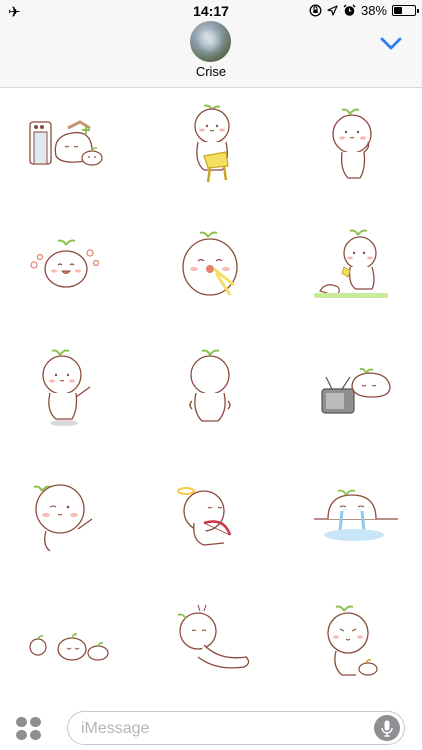 This screenshot has width=422, height=750. I want to click on sticker-lying-down, so click(214, 651).